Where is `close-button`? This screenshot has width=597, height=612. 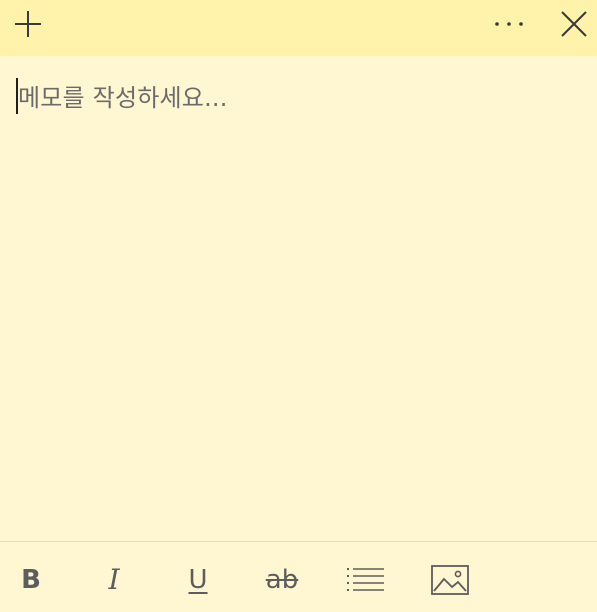 close-button is located at coordinates (571, 26).